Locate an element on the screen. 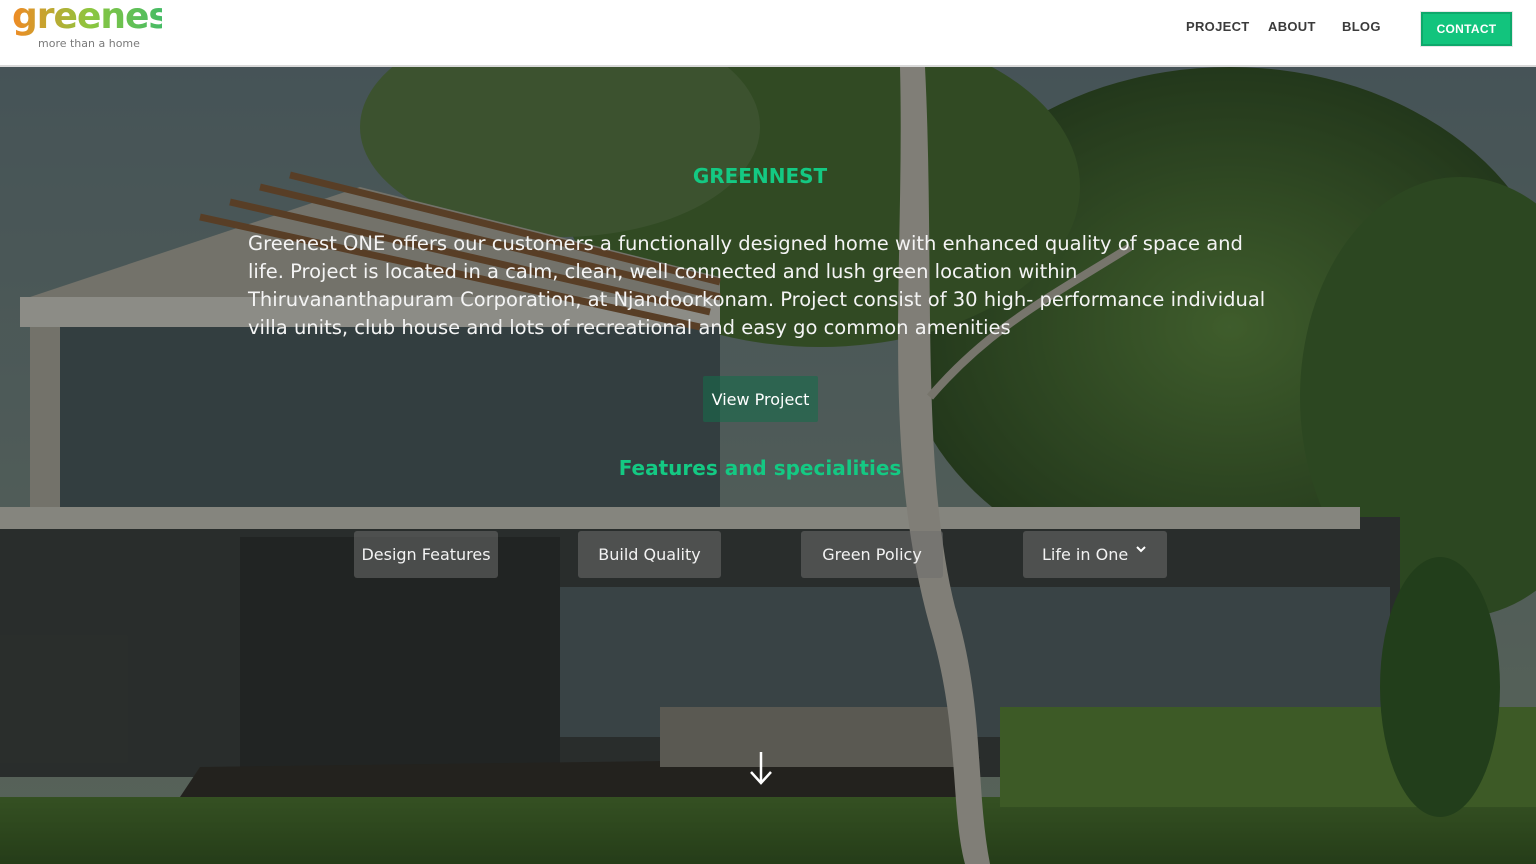 Image resolution: width=1536 pixels, height=864 pixels. nav-blog: BLOG is located at coordinates (1361, 26).